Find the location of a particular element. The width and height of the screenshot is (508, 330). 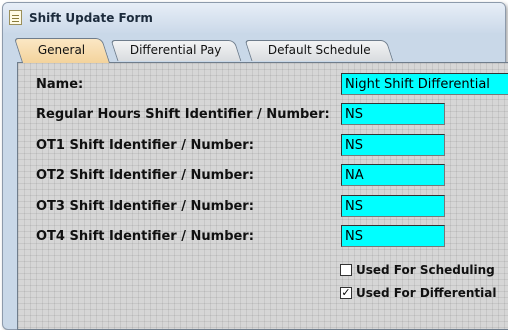

tab-label: Default Schedule is located at coordinates (319, 50).